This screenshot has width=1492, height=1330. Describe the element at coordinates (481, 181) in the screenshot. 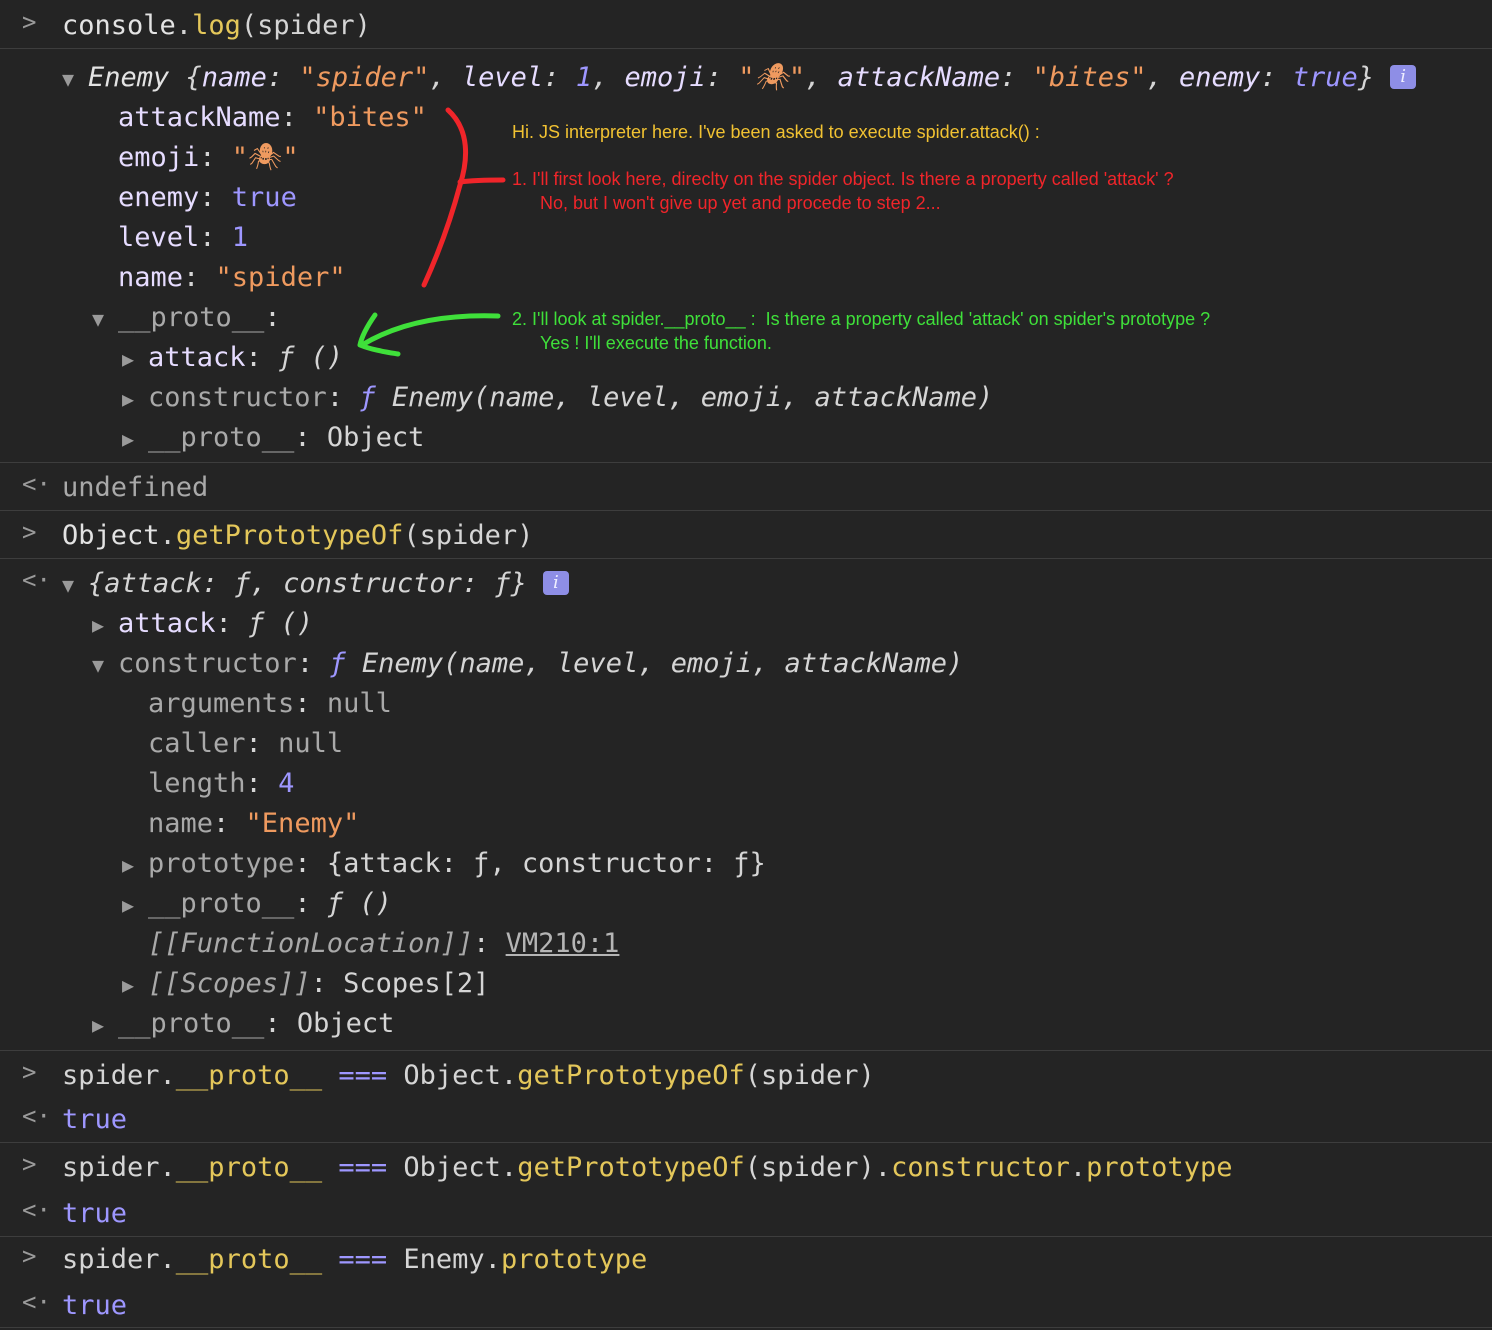

I see `red-bracket-tip` at that location.